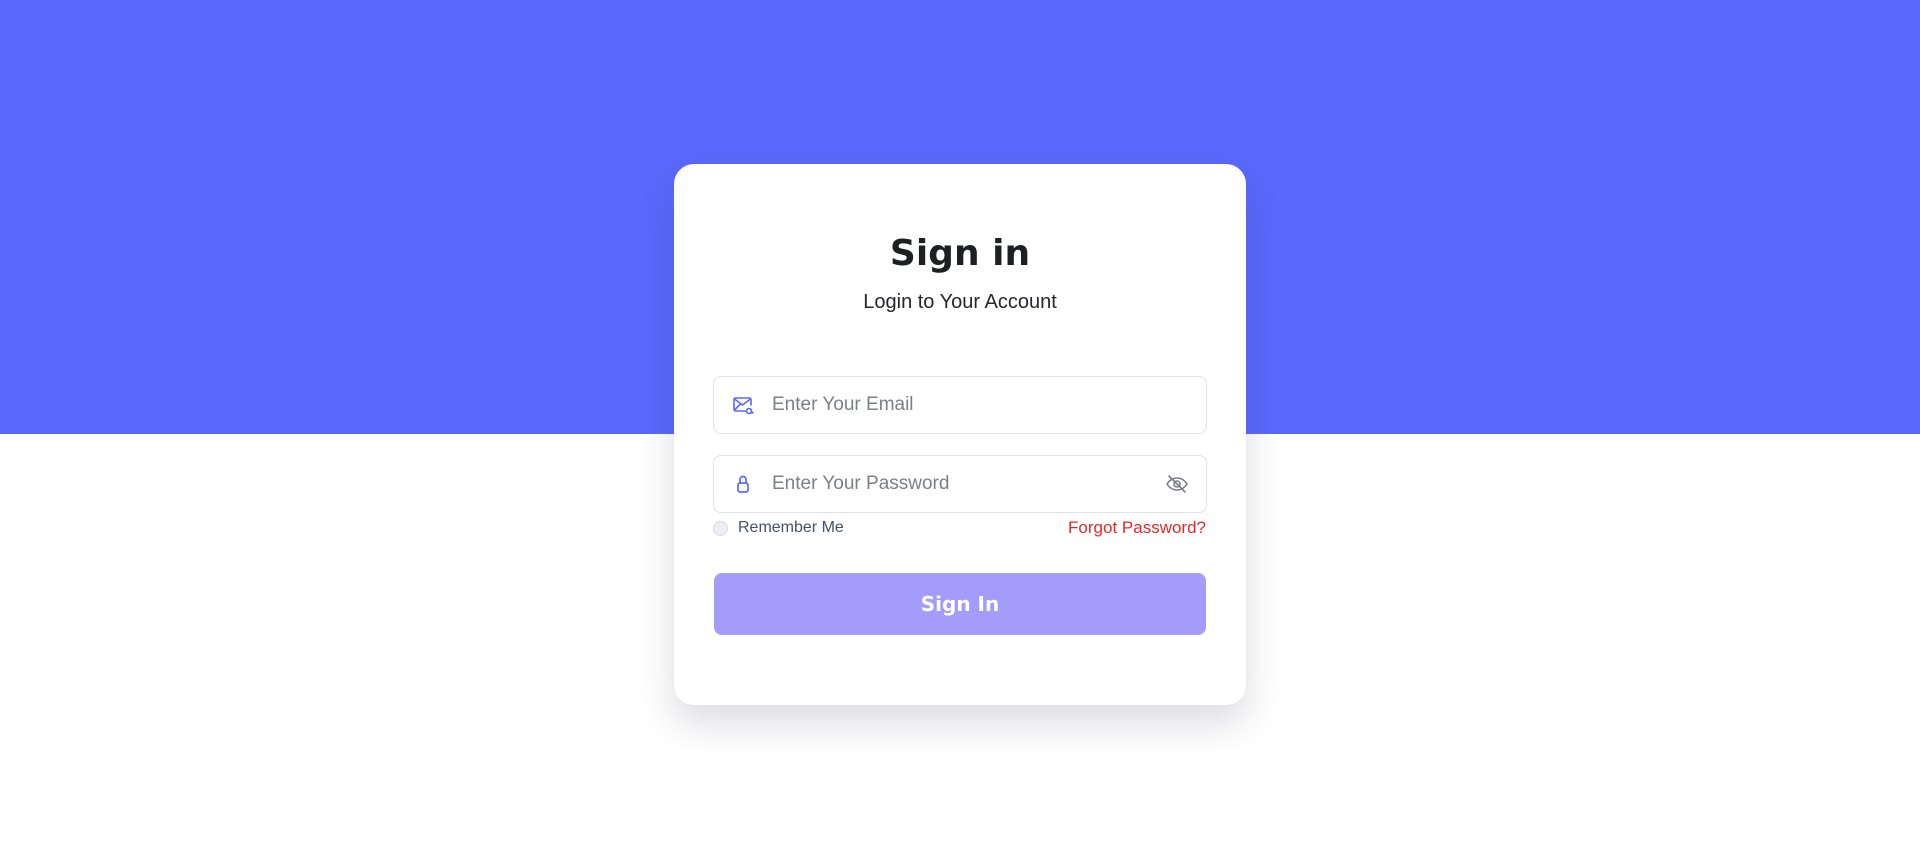 The width and height of the screenshot is (1920, 868). What do you see at coordinates (967, 405) in the screenshot?
I see `email-input` at bounding box center [967, 405].